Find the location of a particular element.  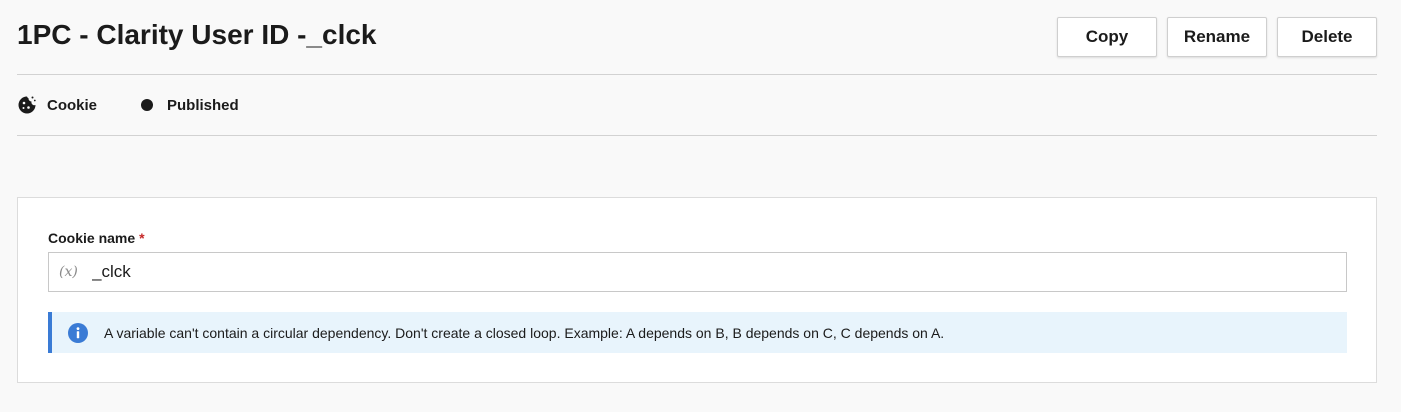

variable-meta-bar: Cookie Published is located at coordinates (697, 105).